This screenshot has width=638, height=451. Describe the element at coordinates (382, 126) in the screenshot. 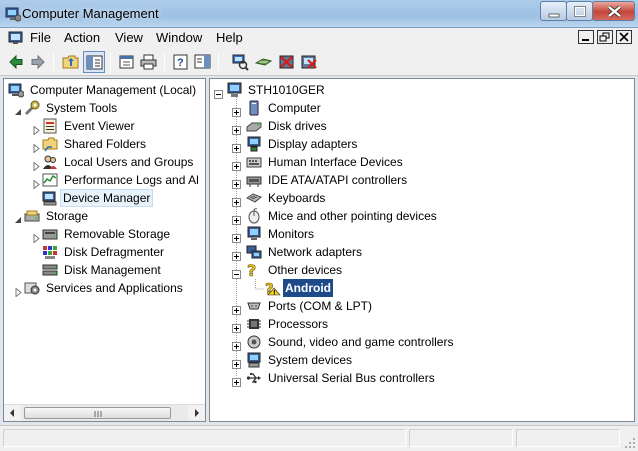

I see `device-category-disk-drives: Disk drives` at that location.